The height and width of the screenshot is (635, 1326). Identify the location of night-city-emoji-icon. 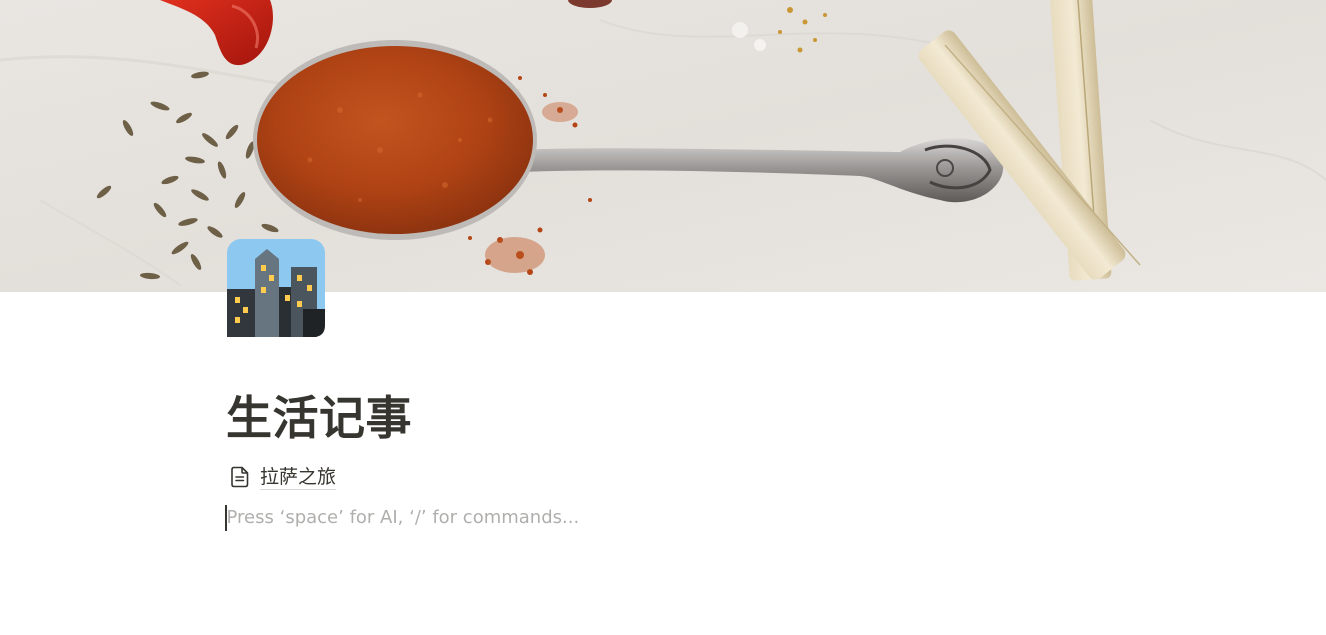
(276, 288).